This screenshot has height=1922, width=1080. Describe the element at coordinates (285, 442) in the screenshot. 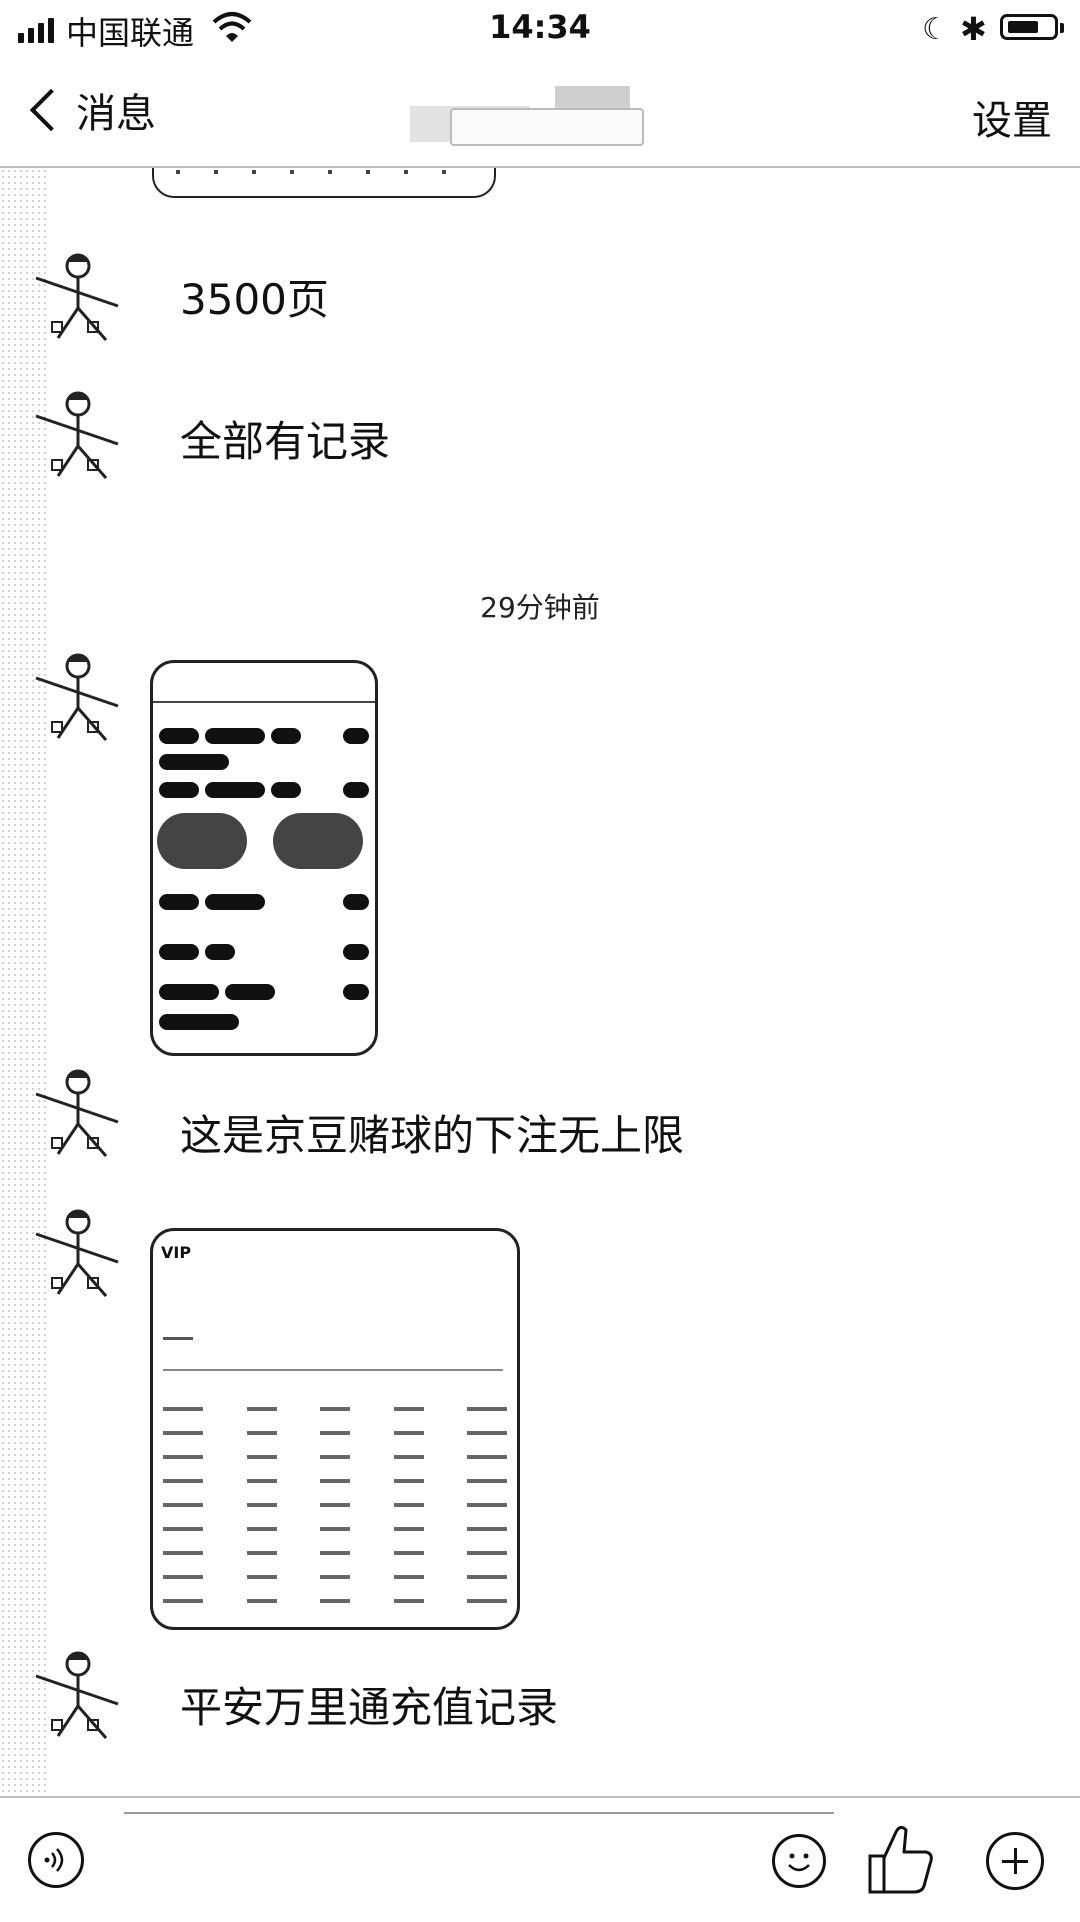

I see `message-text: 全部有记录` at that location.